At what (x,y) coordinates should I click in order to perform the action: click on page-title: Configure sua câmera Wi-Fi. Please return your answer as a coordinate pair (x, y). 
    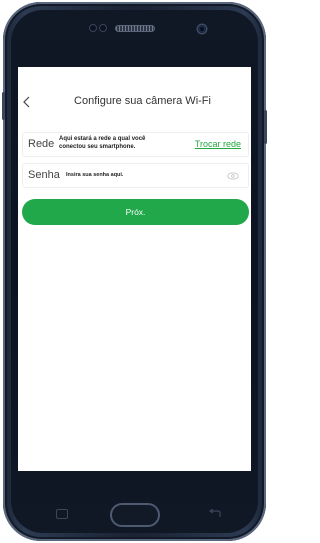
    Looking at the image, I should click on (142, 101).